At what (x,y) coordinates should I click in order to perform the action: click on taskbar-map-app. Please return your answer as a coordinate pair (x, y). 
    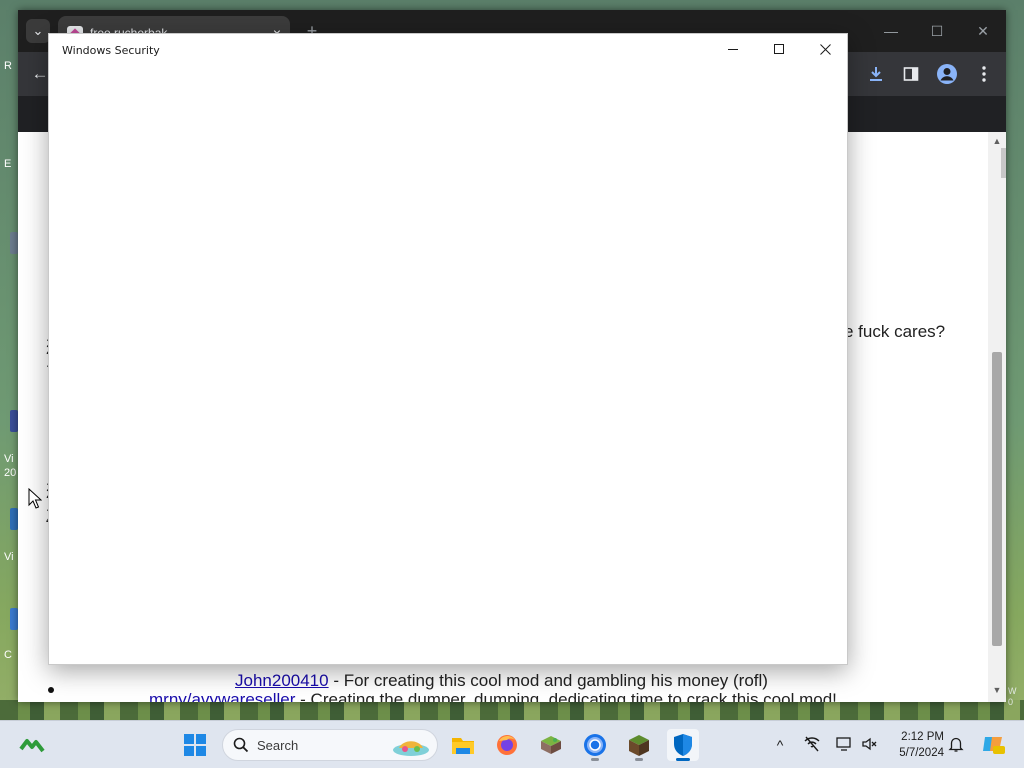
    Looking at the image, I should click on (551, 745).